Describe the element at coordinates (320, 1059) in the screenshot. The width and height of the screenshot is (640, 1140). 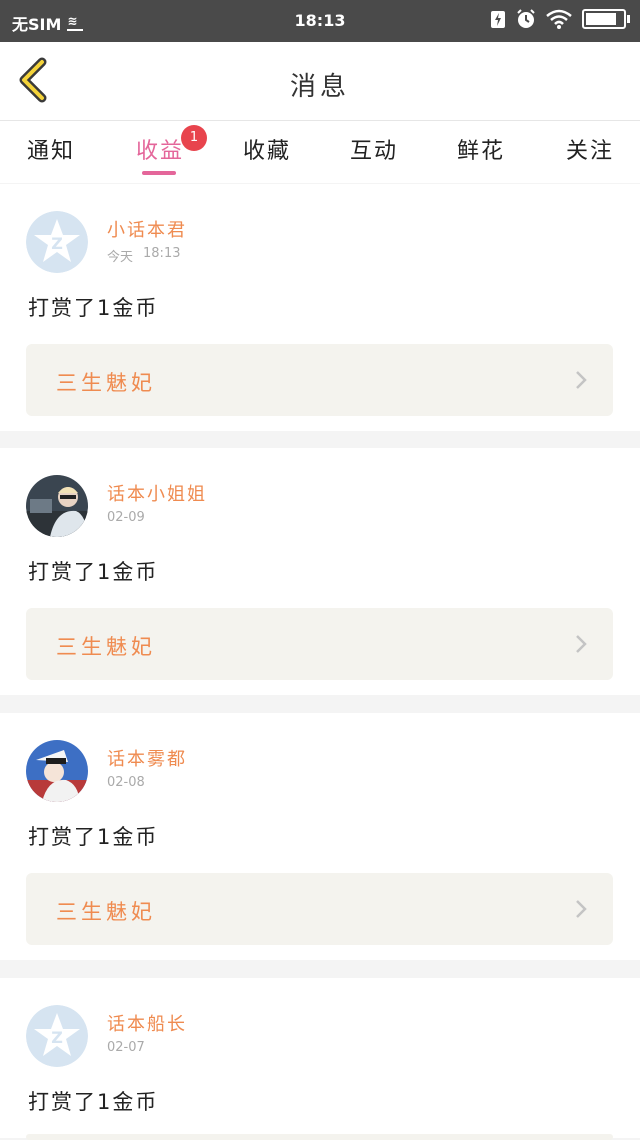
I see `message-card: Z 话本船长 02-07 打赏了1金币` at that location.